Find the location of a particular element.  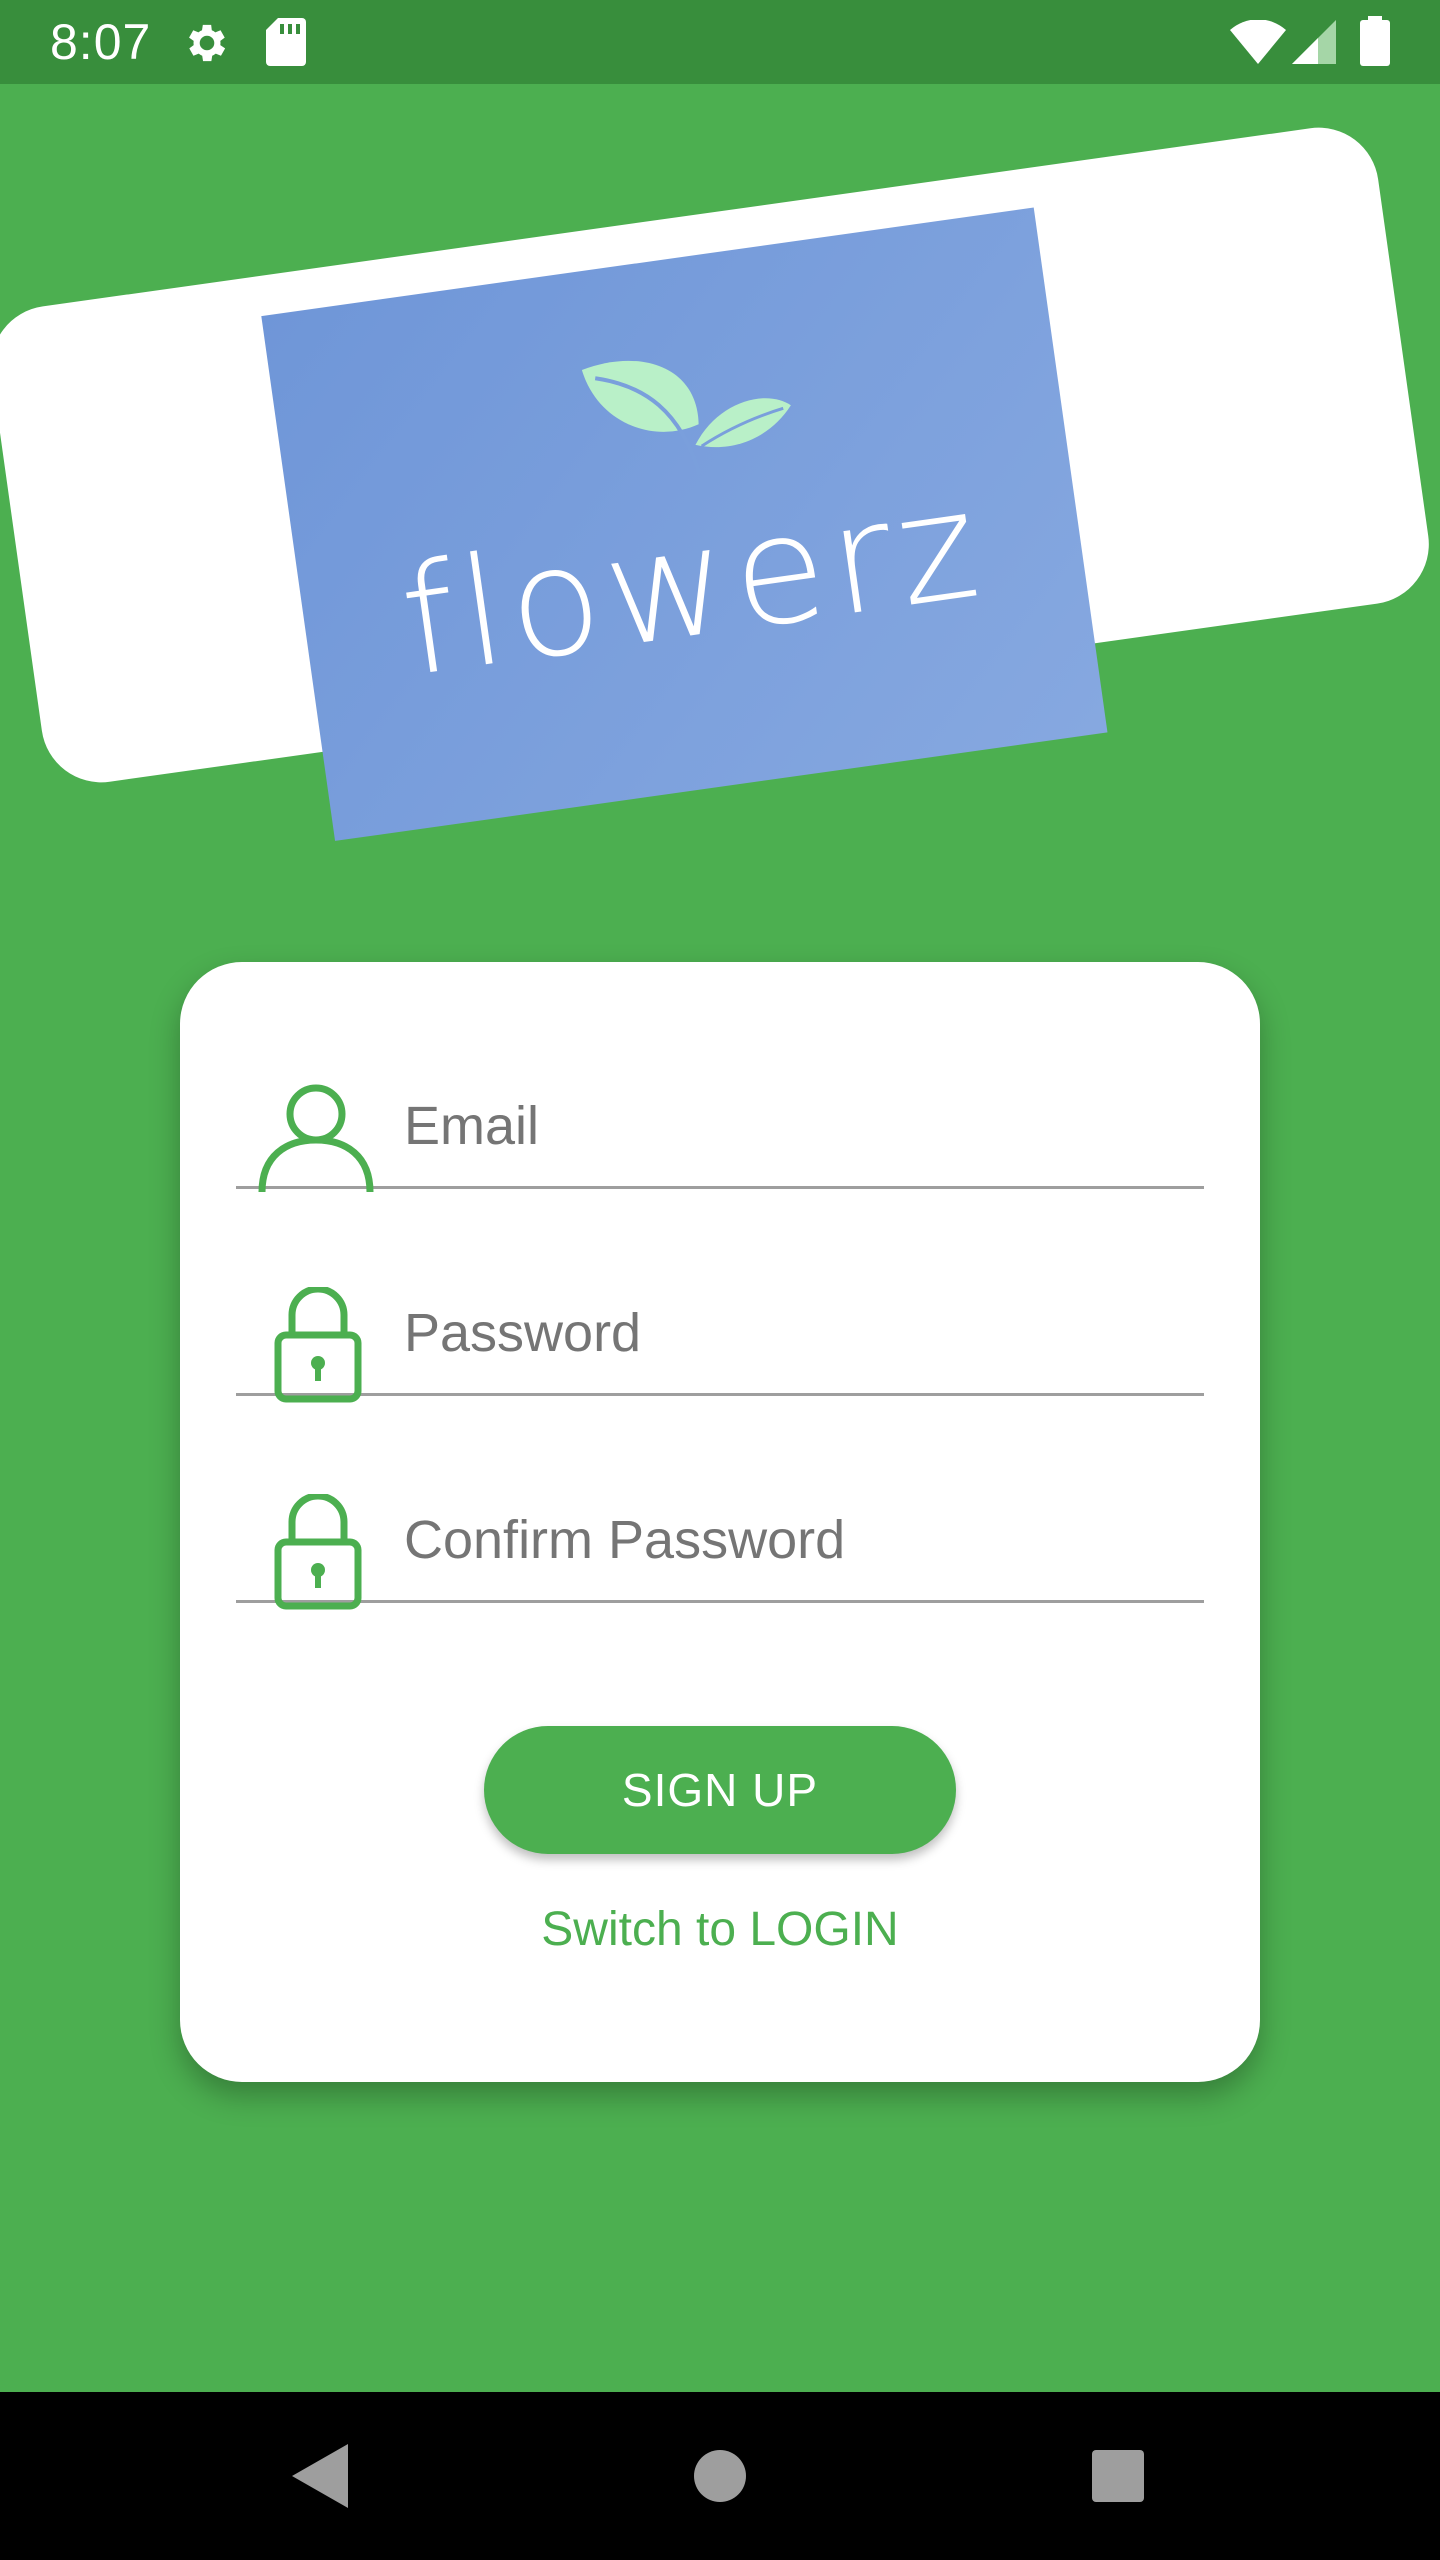

navigation-bar is located at coordinates (720, 2476).